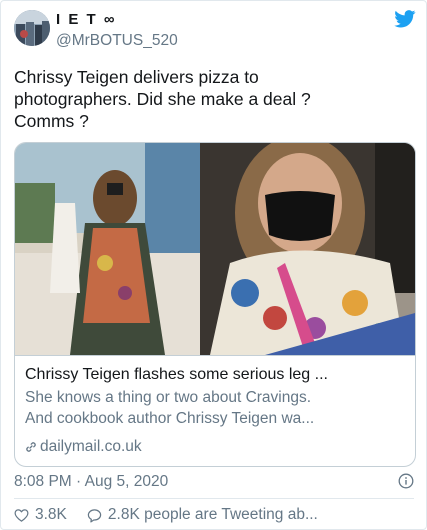 Image resolution: width=427 pixels, height=530 pixels. I want to click on like-button: 3.8K, so click(40, 515).